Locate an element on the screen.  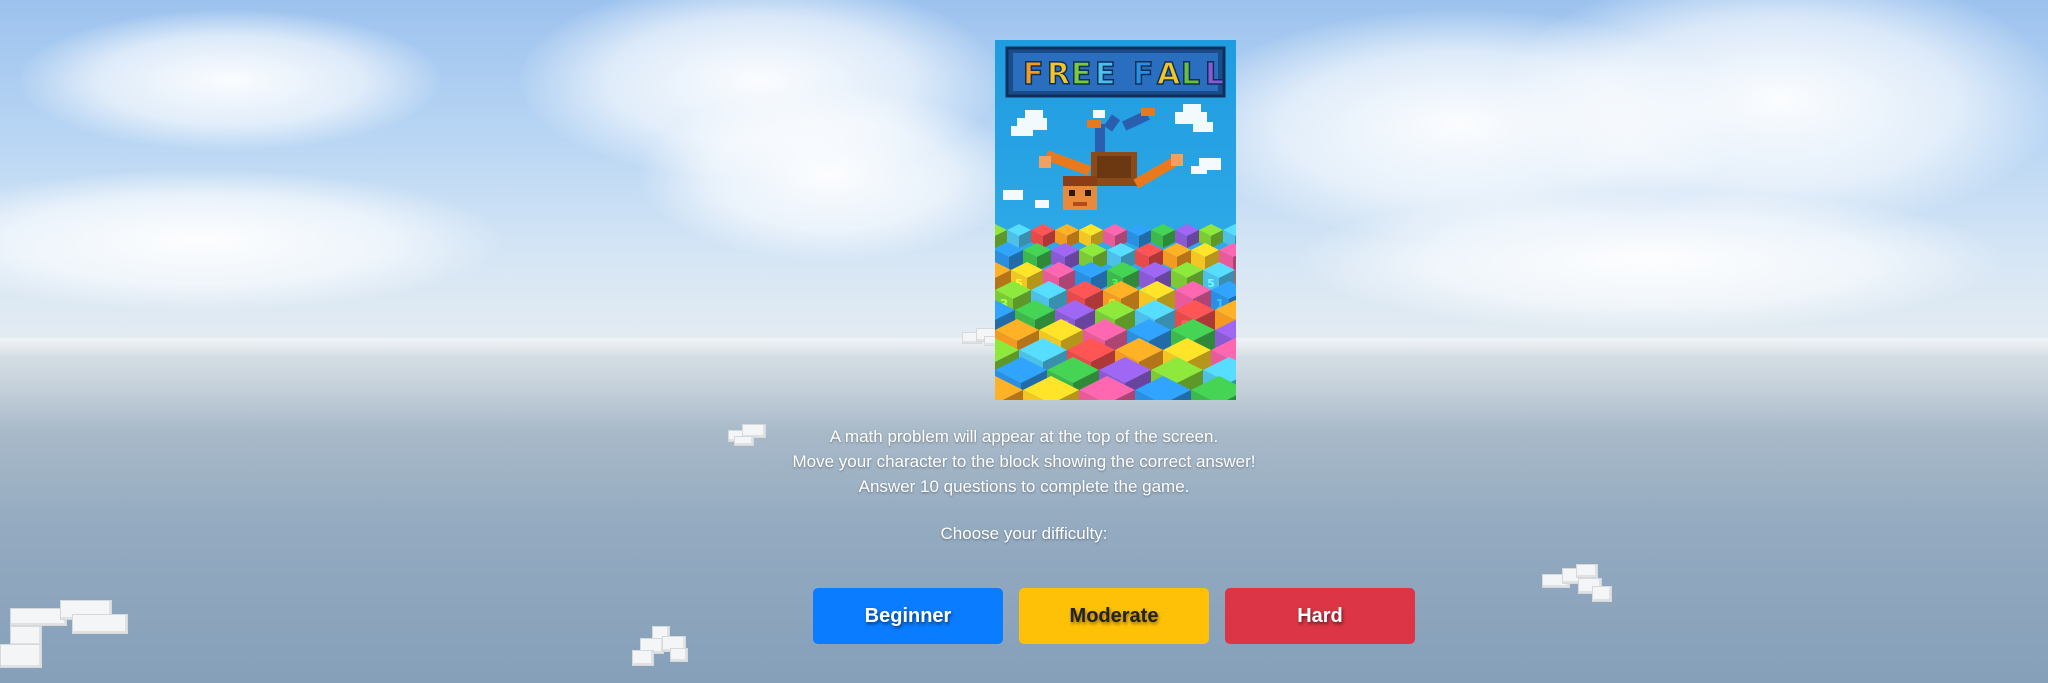
difficulty-prompt: Choose your difficulty: is located at coordinates (1024, 533).